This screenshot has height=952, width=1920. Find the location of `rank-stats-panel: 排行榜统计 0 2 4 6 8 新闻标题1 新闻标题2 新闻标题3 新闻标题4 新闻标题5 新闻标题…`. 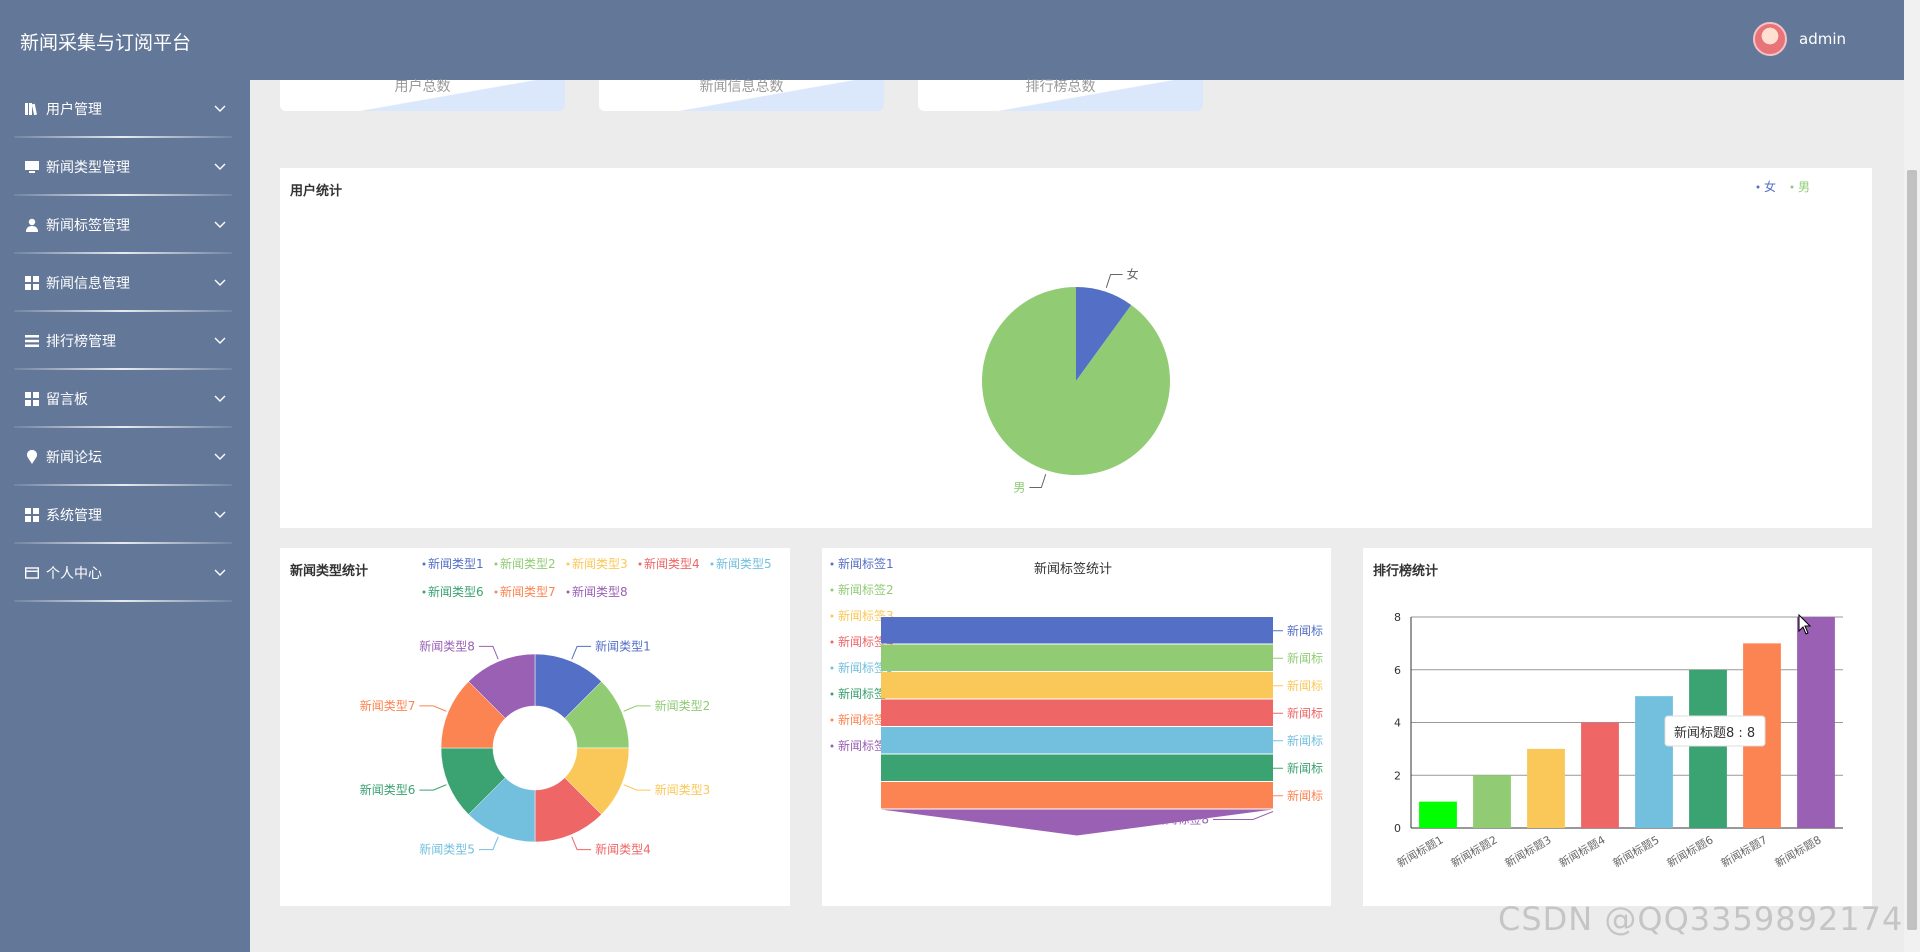

rank-stats-panel: 排行榜统计 0 2 4 6 8 新闻标题1 新闻标题2 新闻标题3 新闻标题4 新闻标题5 新闻标题… is located at coordinates (1617, 727).